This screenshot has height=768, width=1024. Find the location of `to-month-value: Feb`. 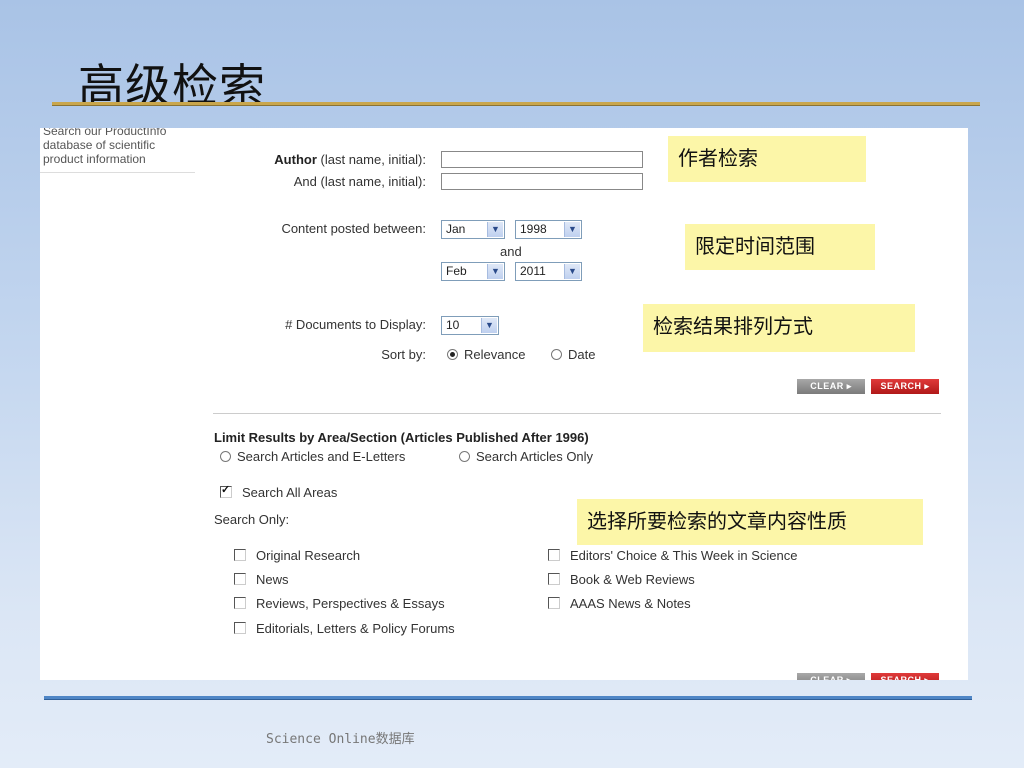

to-month-value: Feb is located at coordinates (456, 271).